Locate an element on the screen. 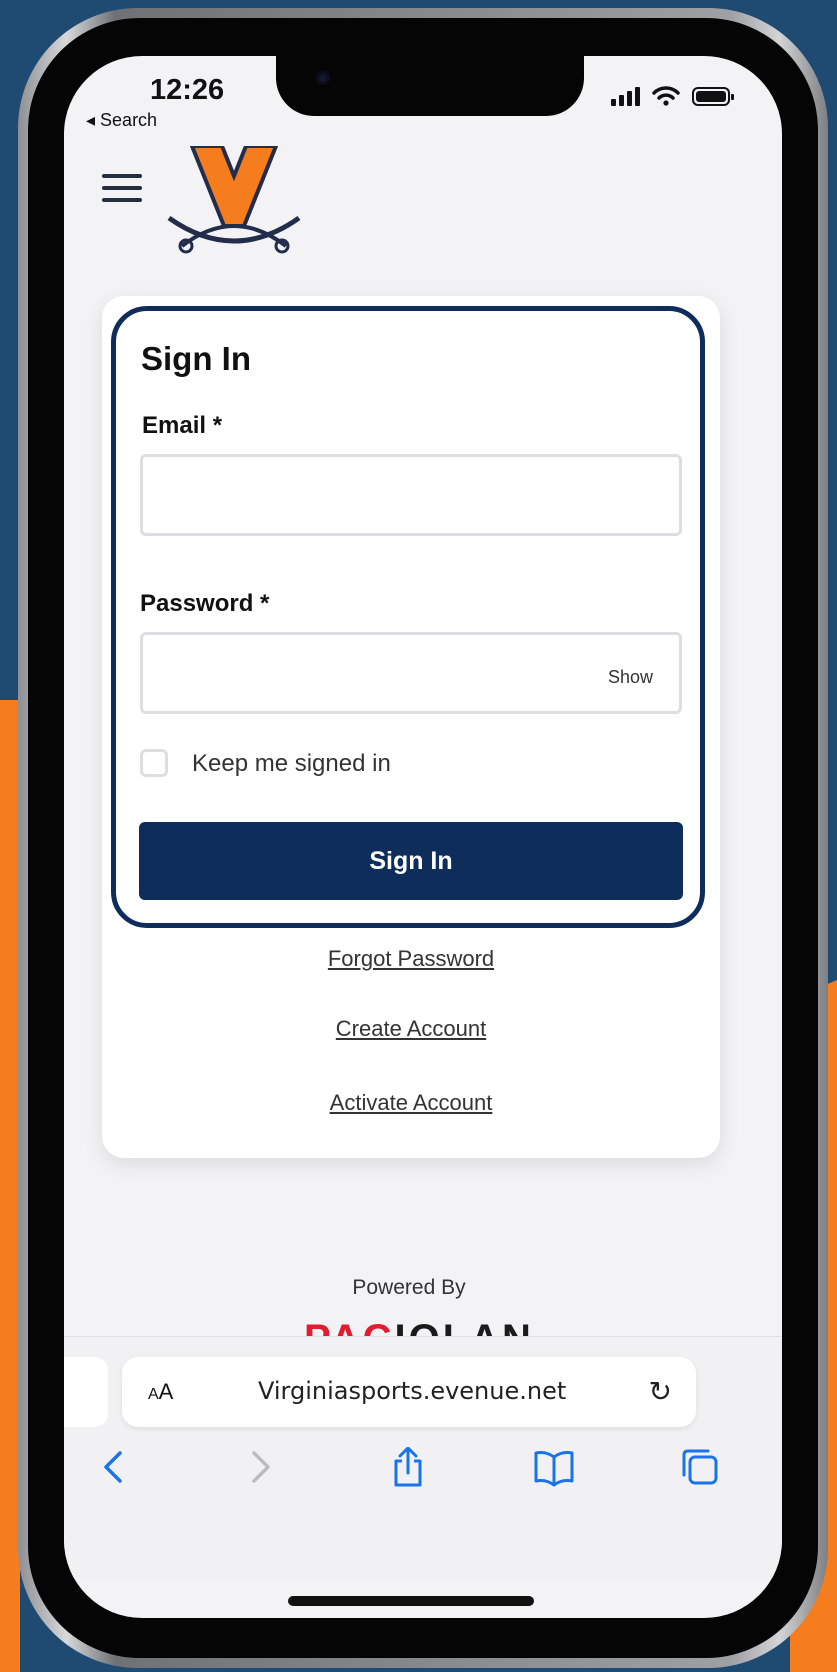  cellular-signal-icon is located at coordinates (625, 96).